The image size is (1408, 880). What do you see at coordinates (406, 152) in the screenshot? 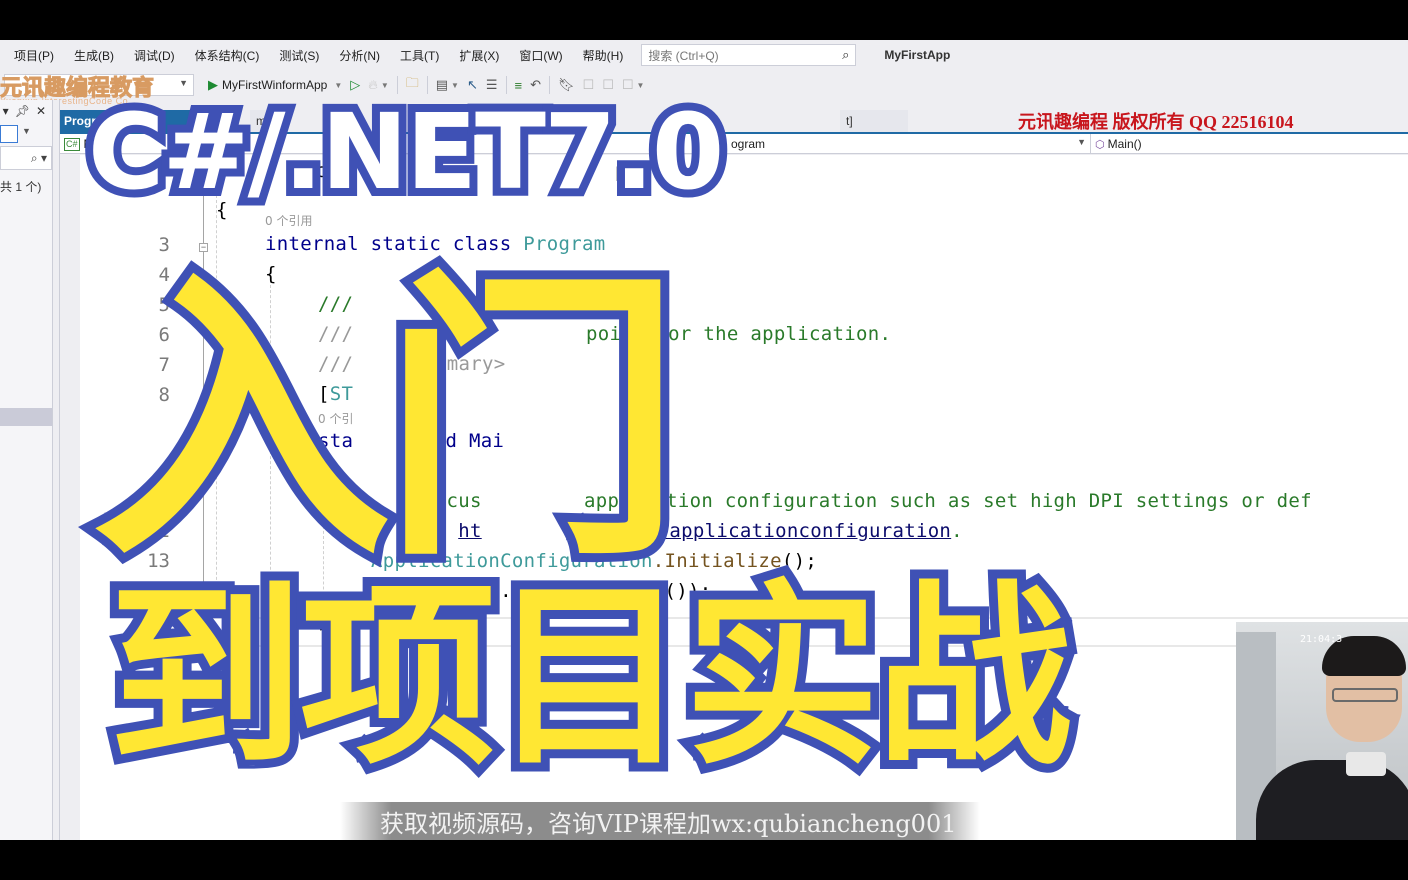
I see `overlay-title-dotnet: C#/.NET7.0` at bounding box center [406, 152].